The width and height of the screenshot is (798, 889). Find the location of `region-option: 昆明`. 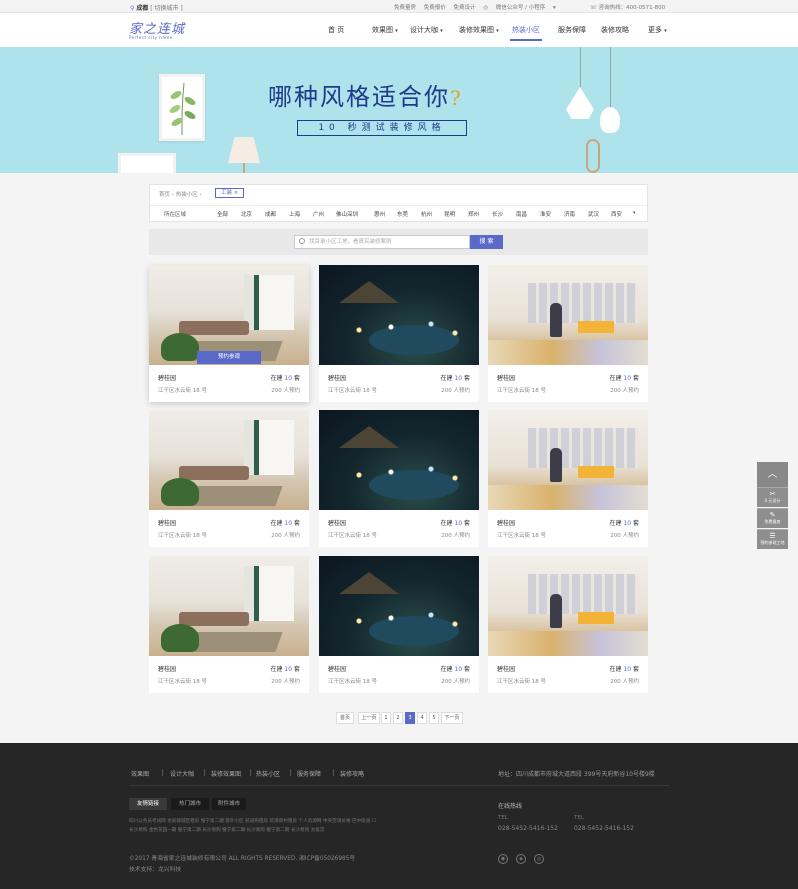

region-option: 昆明 is located at coordinates (449, 214).